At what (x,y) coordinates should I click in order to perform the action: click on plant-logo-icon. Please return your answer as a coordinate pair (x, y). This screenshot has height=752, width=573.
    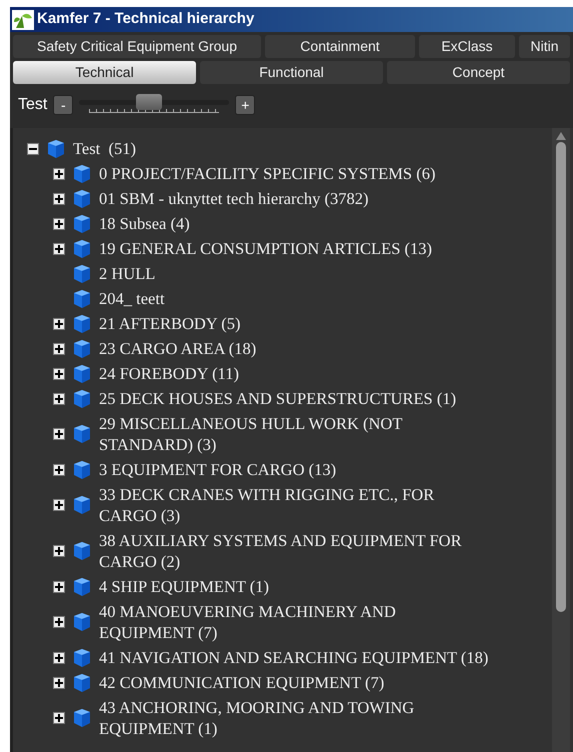
    Looking at the image, I should click on (23, 20).